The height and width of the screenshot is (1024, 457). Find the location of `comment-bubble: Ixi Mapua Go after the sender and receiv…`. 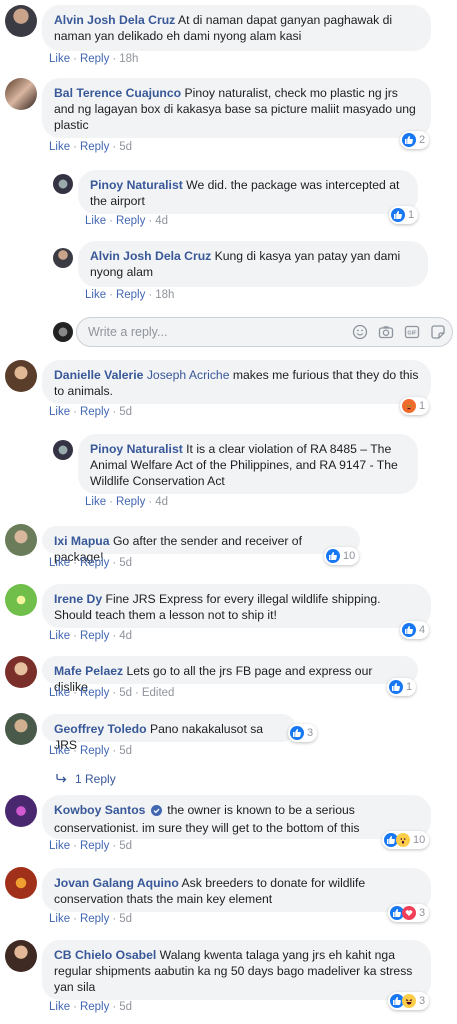

comment-bubble: Ixi Mapua Go after the sender and receiv… is located at coordinates (201, 545).